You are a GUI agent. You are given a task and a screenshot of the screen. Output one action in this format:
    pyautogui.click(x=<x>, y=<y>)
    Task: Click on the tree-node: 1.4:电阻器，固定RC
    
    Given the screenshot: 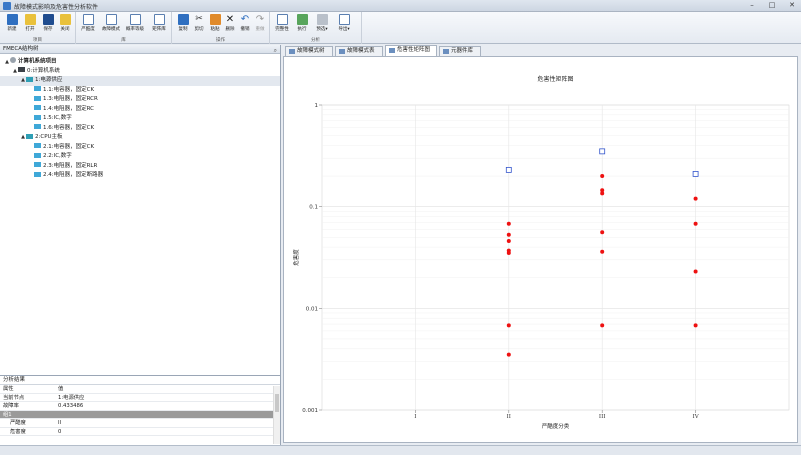 What is the action you would take?
    pyautogui.click(x=140, y=110)
    